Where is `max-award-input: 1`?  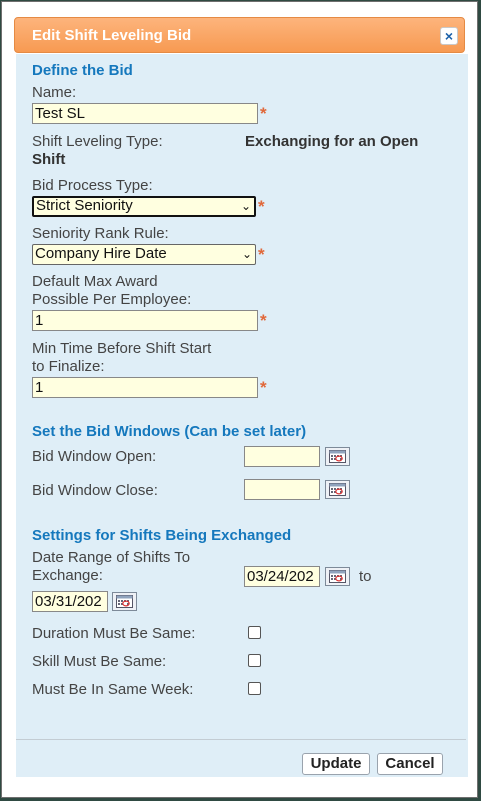
max-award-input: 1 is located at coordinates (145, 320).